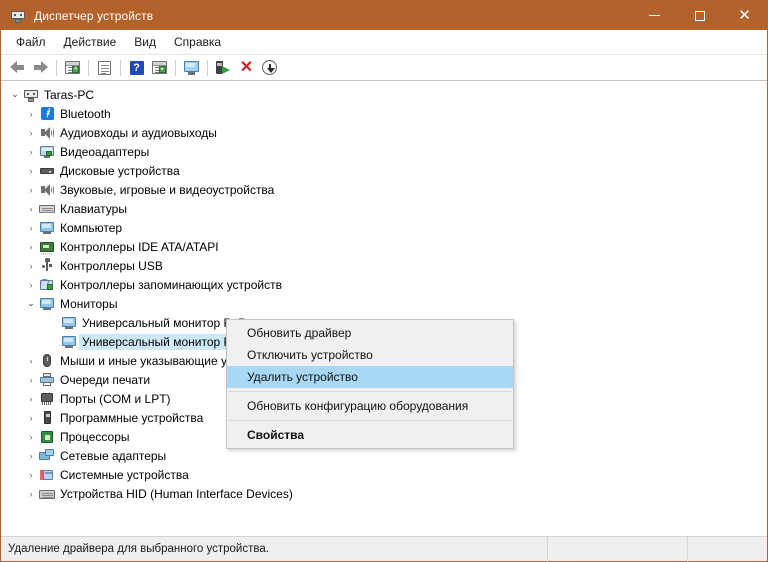 The image size is (768, 562). What do you see at coordinates (384, 189) in the screenshot?
I see `tree-node-sound-video-game: › Звуковые, игровые и видеоустройства` at bounding box center [384, 189].